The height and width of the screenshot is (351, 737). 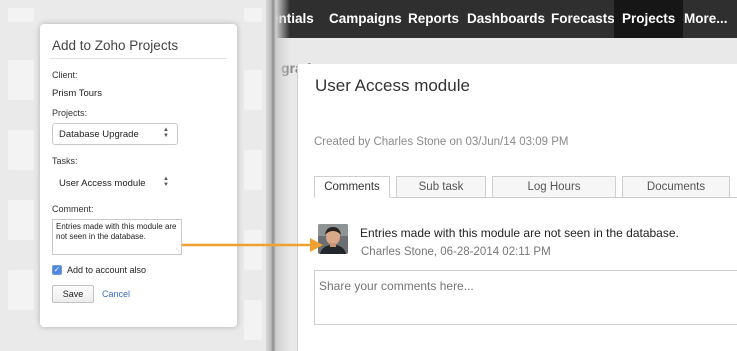 I want to click on comment-timestamp: 06-28-2014 02:11 PM, so click(x=495, y=252).